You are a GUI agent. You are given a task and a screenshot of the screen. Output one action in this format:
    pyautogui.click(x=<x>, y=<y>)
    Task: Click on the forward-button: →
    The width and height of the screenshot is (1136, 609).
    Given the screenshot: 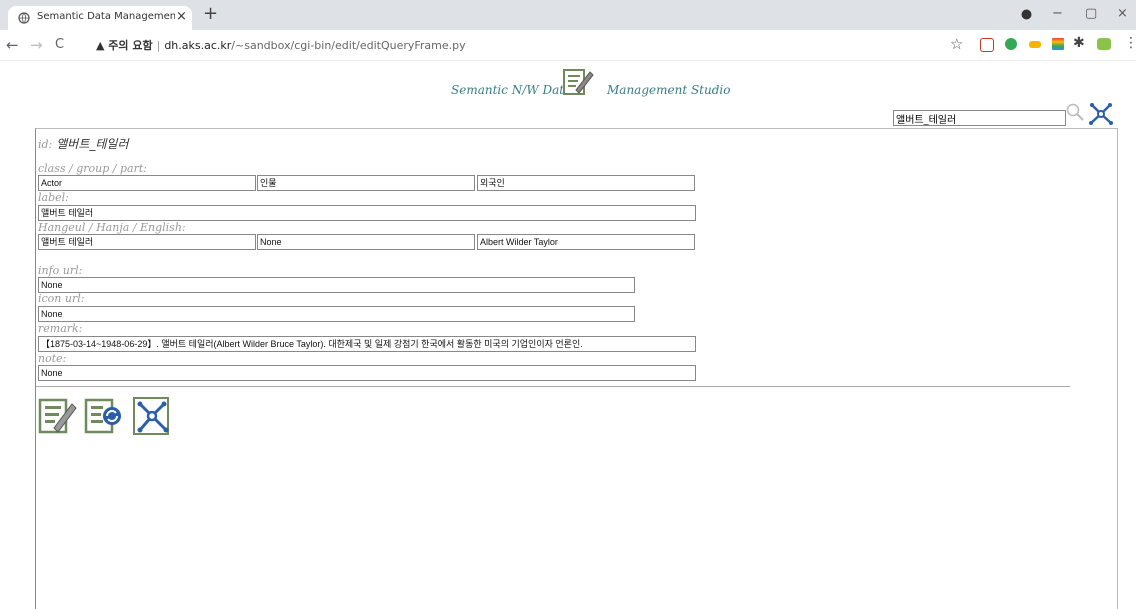 What is the action you would take?
    pyautogui.click(x=36, y=45)
    